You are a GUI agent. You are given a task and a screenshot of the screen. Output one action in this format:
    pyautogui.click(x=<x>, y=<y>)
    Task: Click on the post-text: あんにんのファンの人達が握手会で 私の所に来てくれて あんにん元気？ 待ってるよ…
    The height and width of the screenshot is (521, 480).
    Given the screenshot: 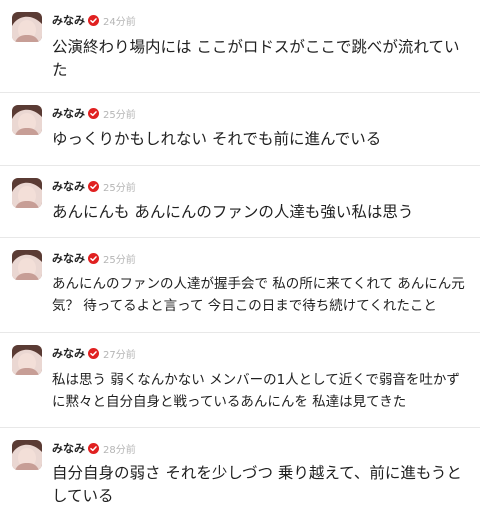 What is the action you would take?
    pyautogui.click(x=258, y=295)
    